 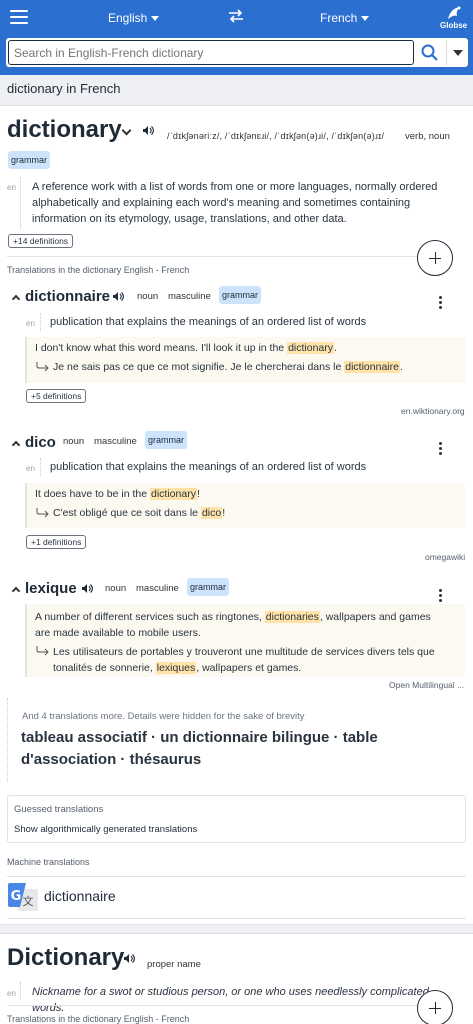 What do you see at coordinates (64, 88) in the screenshot?
I see `page-heading: dictionary in French` at bounding box center [64, 88].